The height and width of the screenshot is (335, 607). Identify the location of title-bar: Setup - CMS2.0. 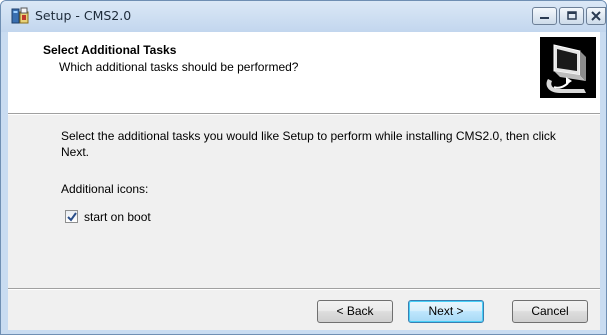
(303, 16).